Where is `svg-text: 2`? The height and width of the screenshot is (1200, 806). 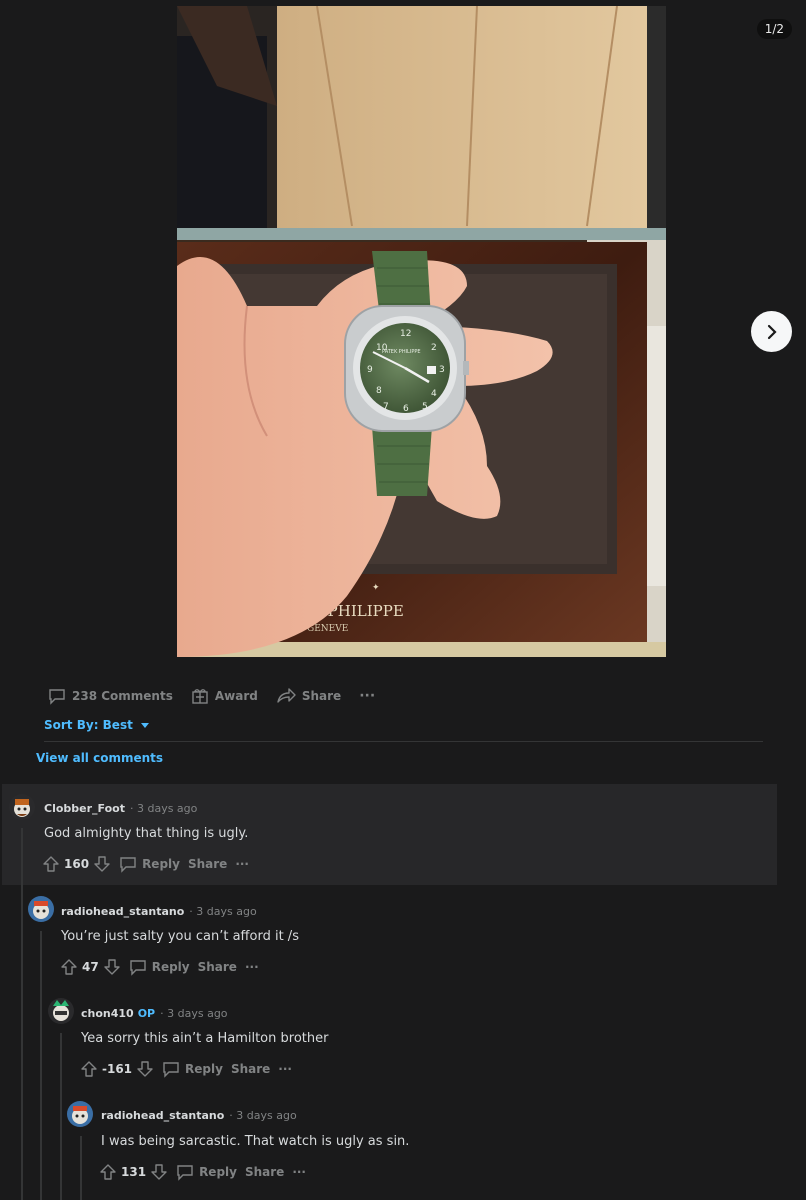 svg-text: 2 is located at coordinates (434, 348).